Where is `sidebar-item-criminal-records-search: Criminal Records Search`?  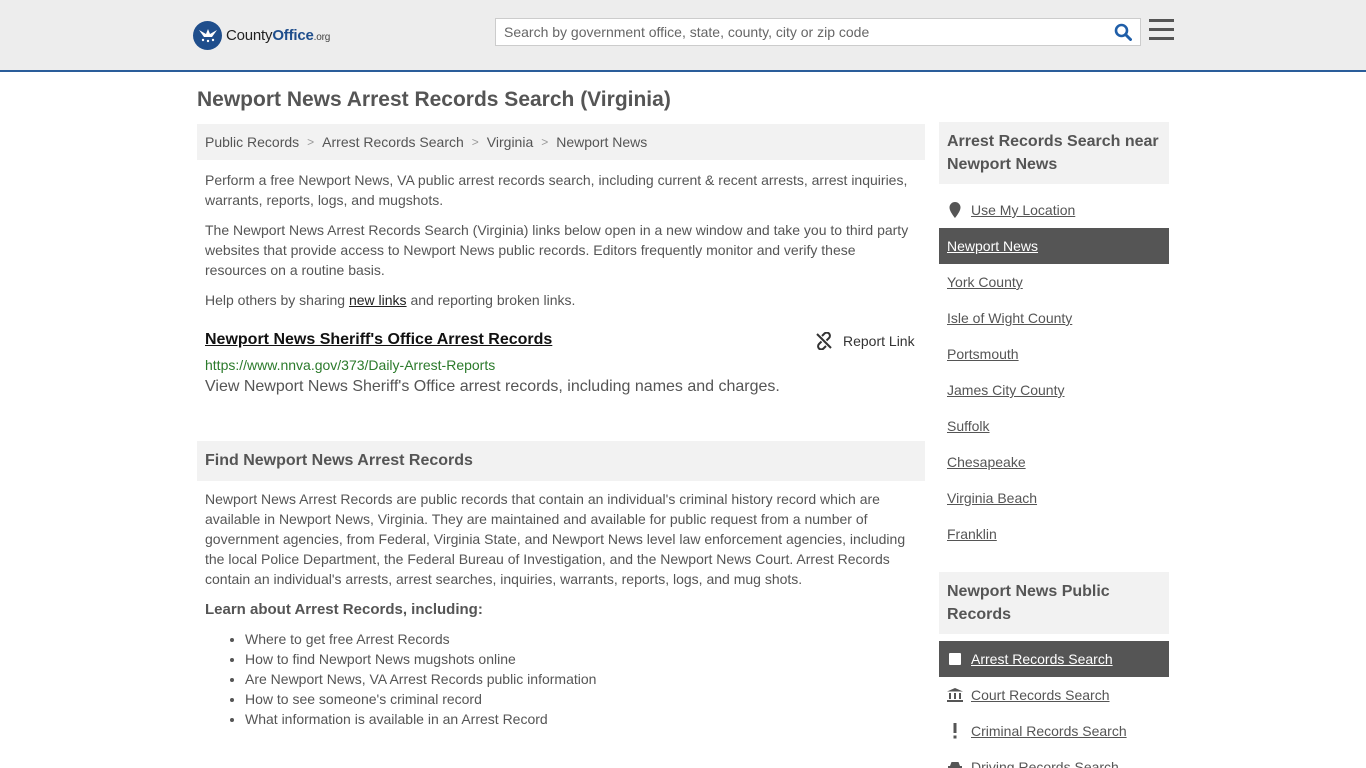
sidebar-item-criminal-records-search: Criminal Records Search is located at coordinates (1054, 731).